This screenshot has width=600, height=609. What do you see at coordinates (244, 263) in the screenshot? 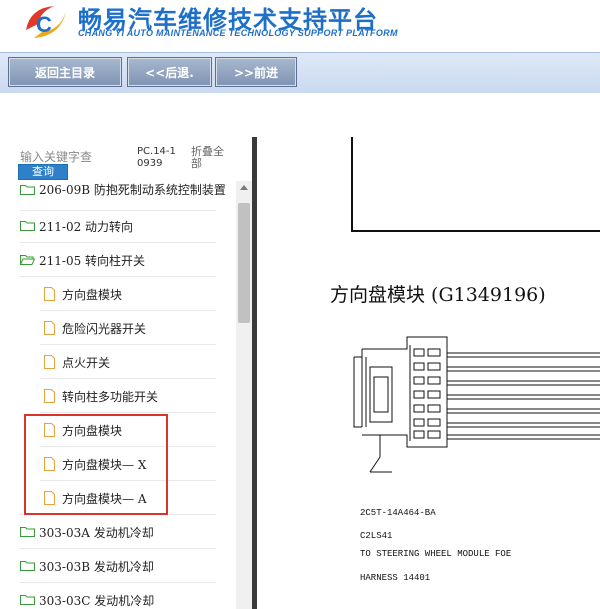
I see `scrollbar-thumb` at bounding box center [244, 263].